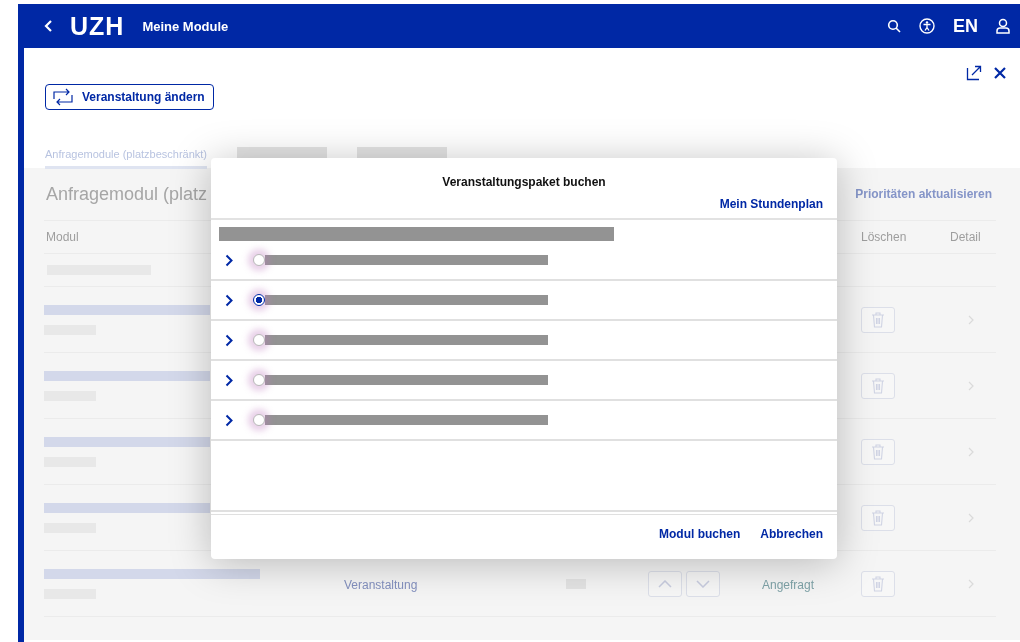  What do you see at coordinates (1003, 26) in the screenshot?
I see `user-icon` at bounding box center [1003, 26].